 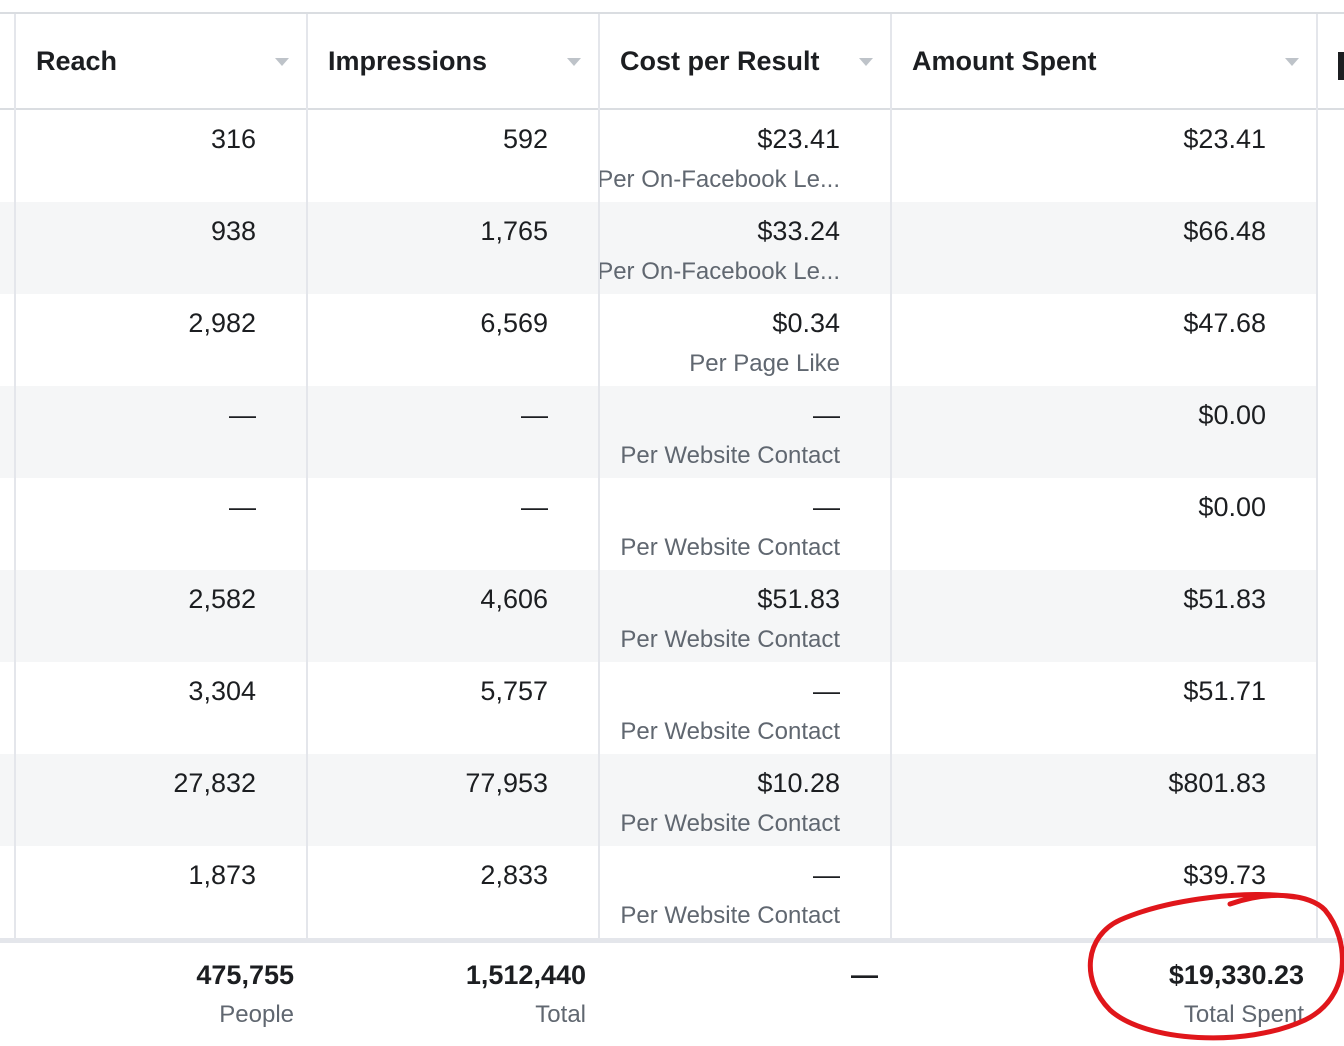 I want to click on column-header-impressions: Impressions, so click(x=463, y=61).